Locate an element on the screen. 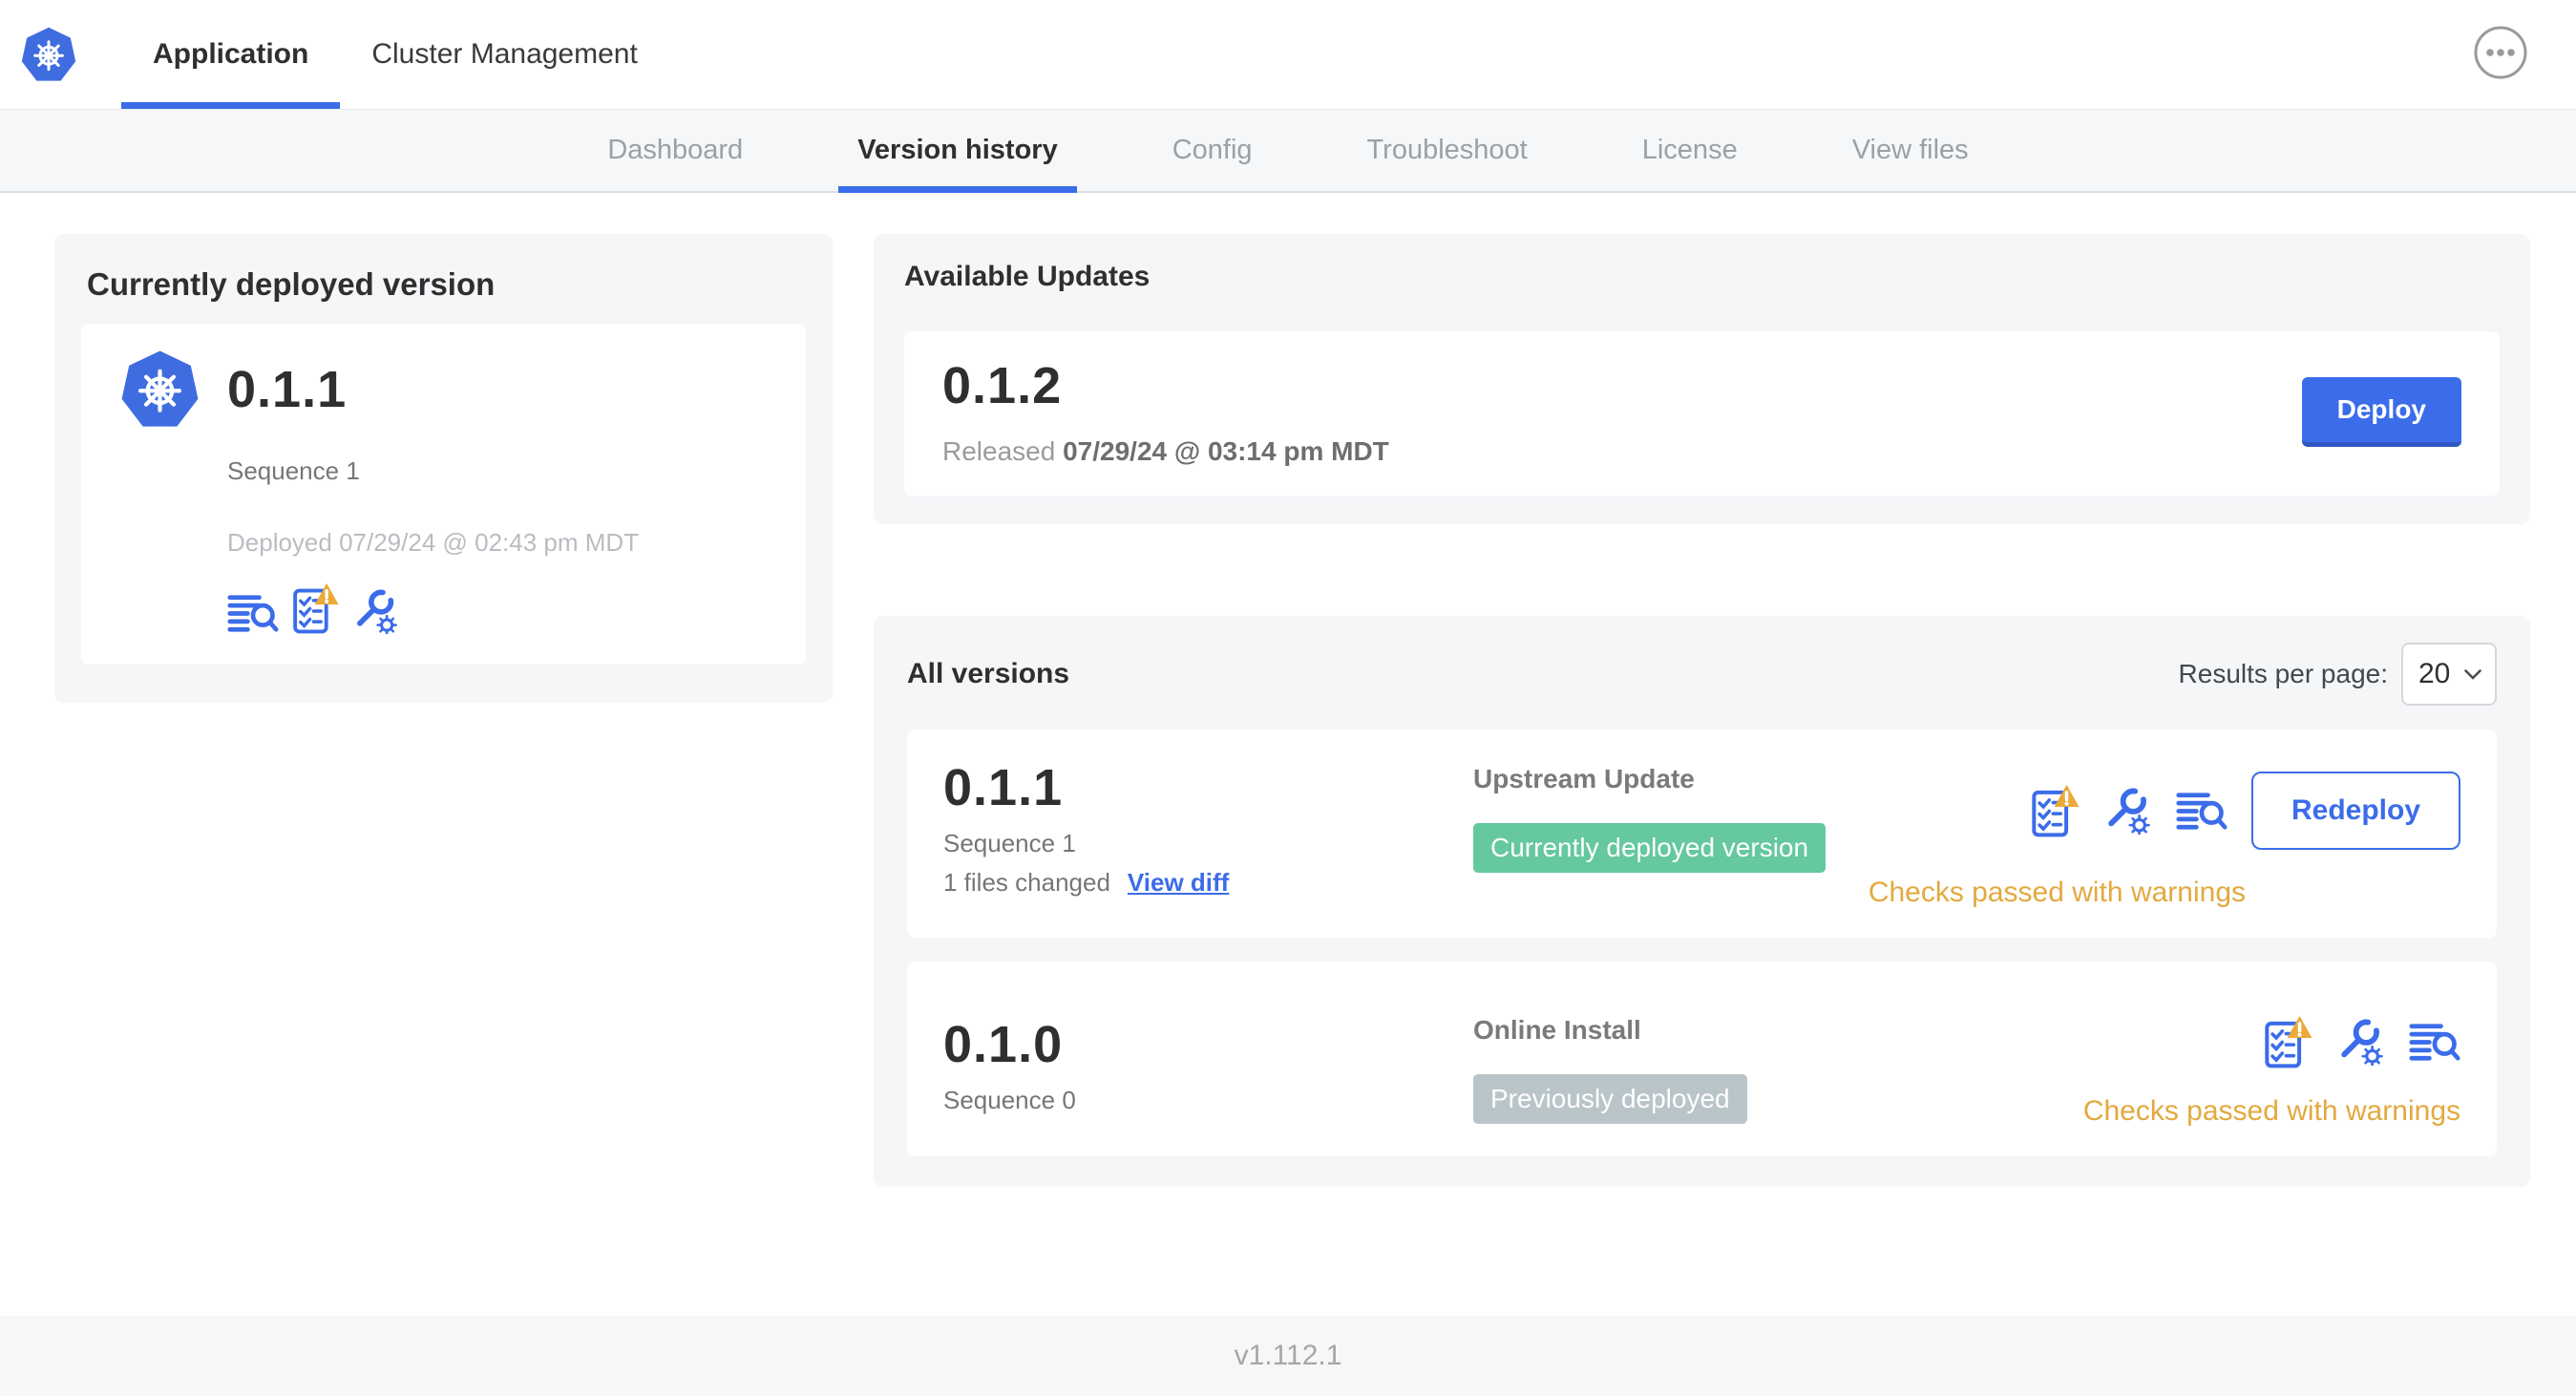  files-changed-label: 1 files changed is located at coordinates (1026, 882).